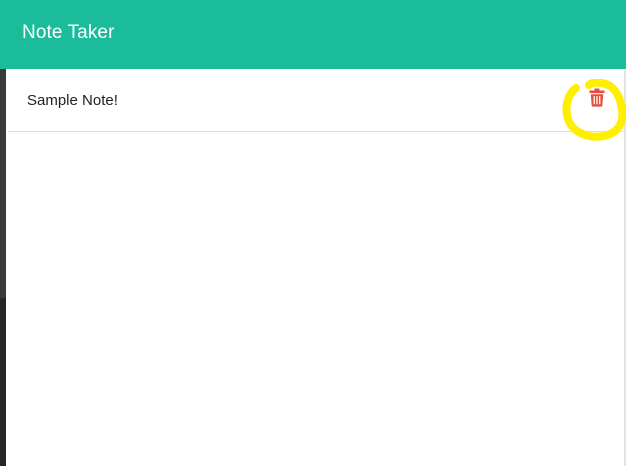 The image size is (626, 466). What do you see at coordinates (3, 233) in the screenshot?
I see `left-window-edge` at bounding box center [3, 233].